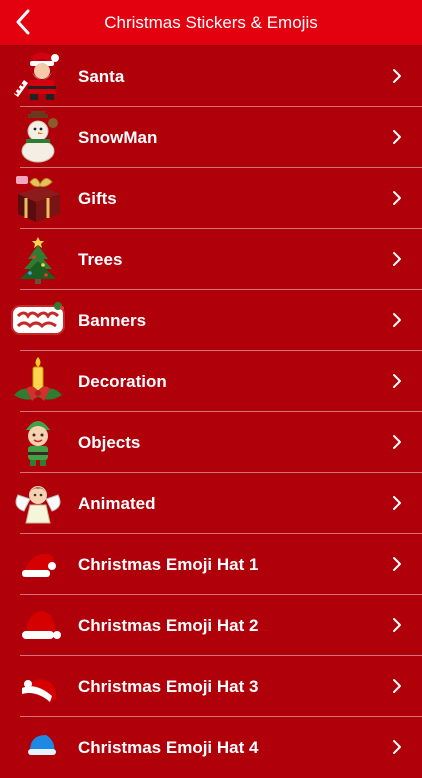 Image resolution: width=422 pixels, height=778 pixels. Describe the element at coordinates (211, 442) in the screenshot. I see `list-item: Objects` at that location.